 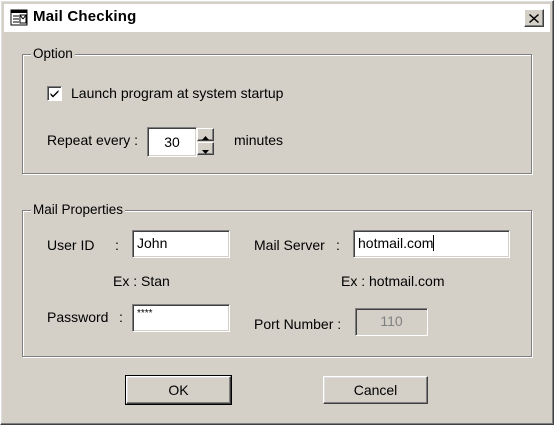 What do you see at coordinates (181, 244) in the screenshot?
I see `user-id-input: John` at bounding box center [181, 244].